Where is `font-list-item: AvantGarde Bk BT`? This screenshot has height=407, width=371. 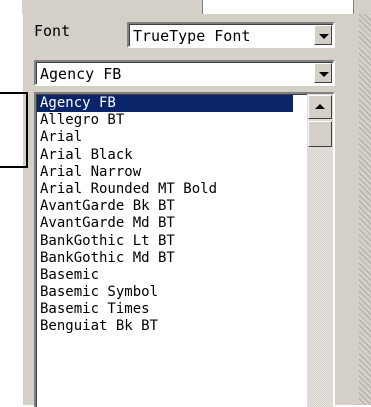
font-list-item: AvantGarde Bk BT is located at coordinates (165, 206).